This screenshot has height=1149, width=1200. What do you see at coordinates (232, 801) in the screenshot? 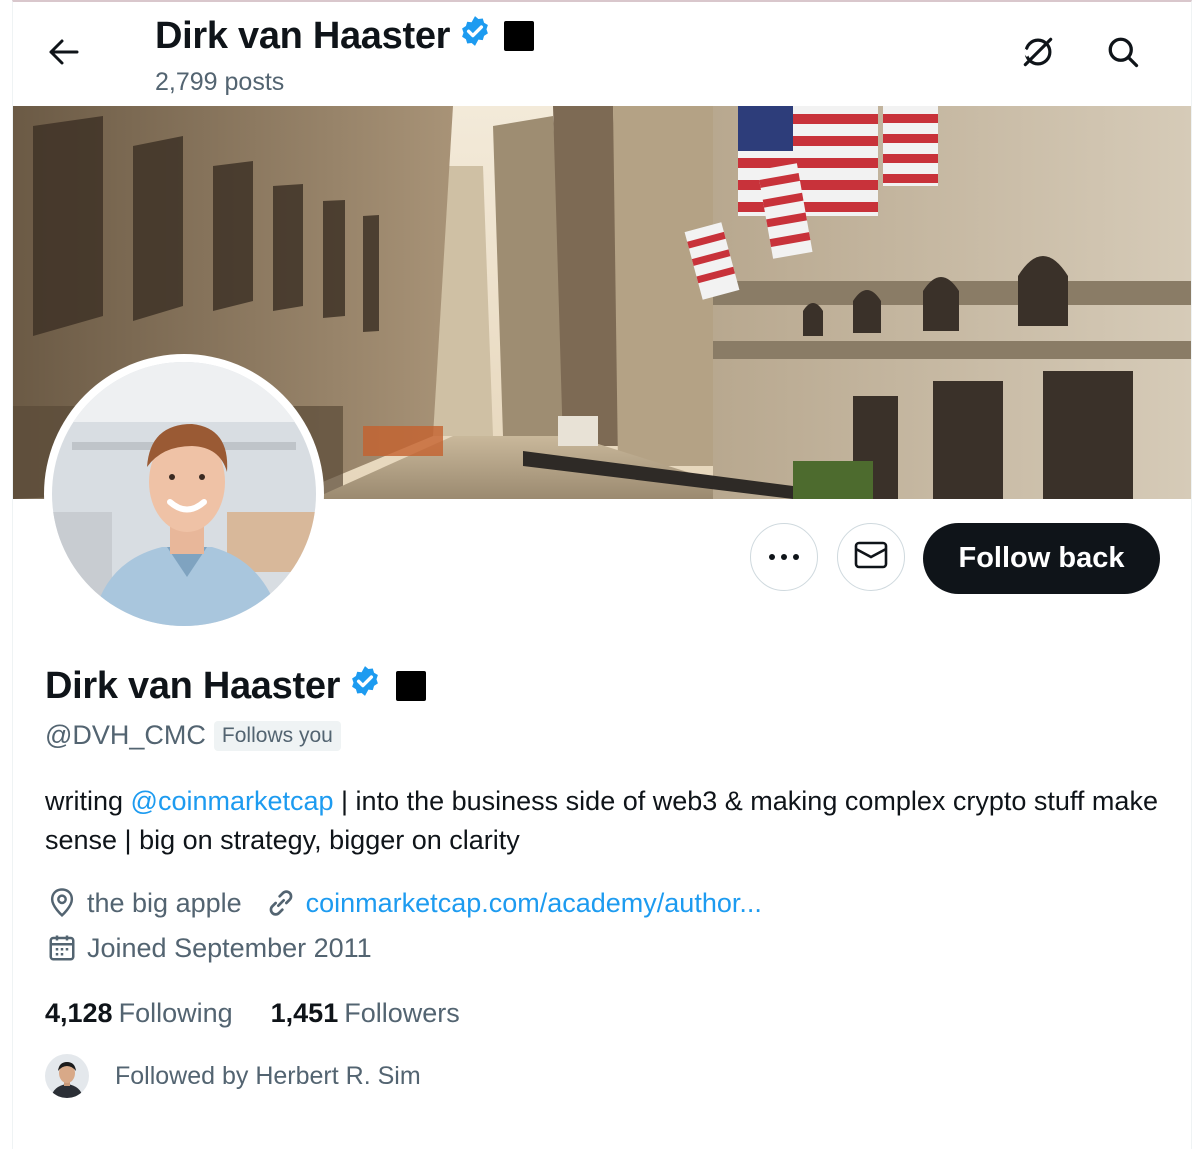
I see `bio-mention-link: @coinmarketcap` at bounding box center [232, 801].